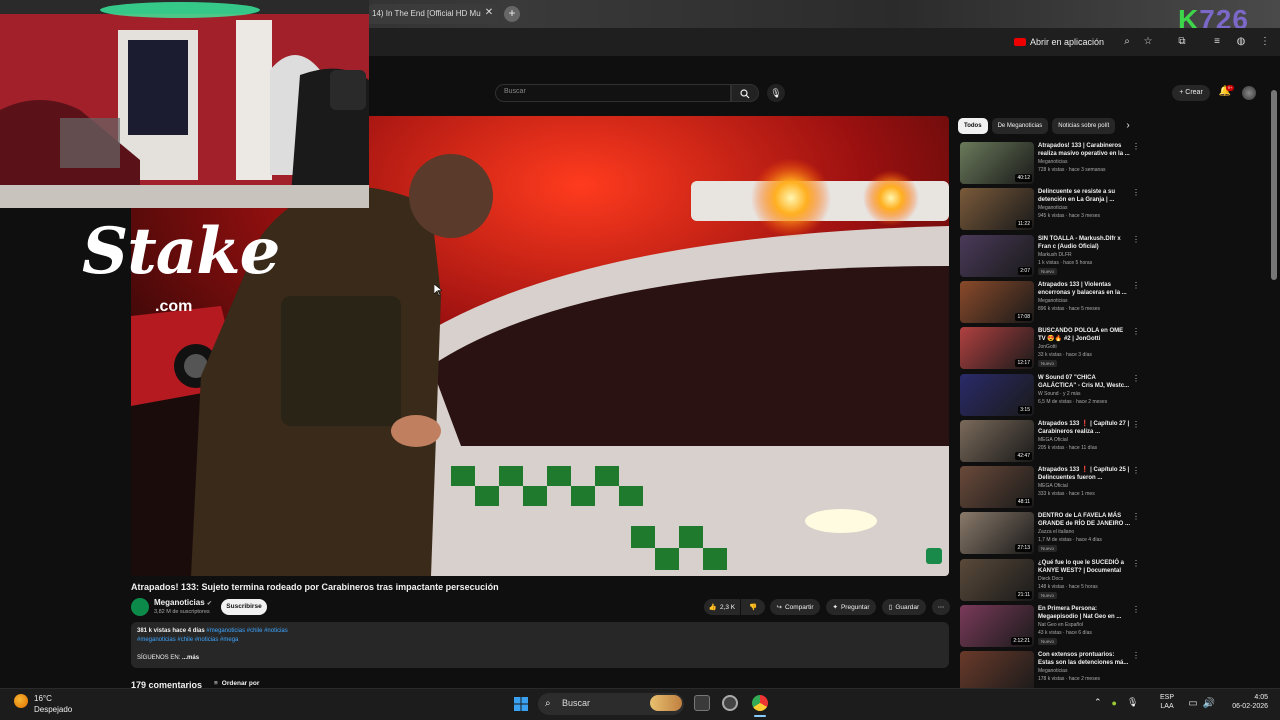 The width and height of the screenshot is (1280, 720). What do you see at coordinates (997, 394) in the screenshot?
I see `video-thumbnail: 3:15` at bounding box center [997, 394].